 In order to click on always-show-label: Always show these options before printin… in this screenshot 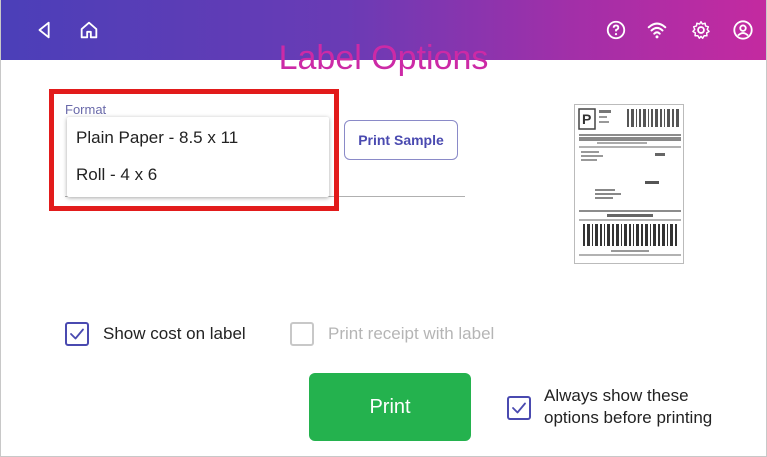, I will do `click(649, 407)`.